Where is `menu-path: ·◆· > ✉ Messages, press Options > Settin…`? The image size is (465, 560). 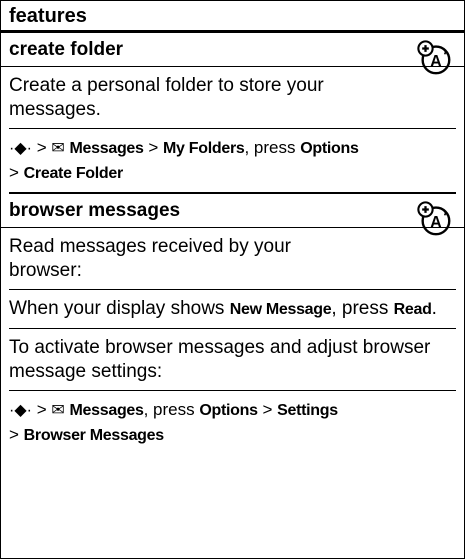
menu-path: ·◆· > ✉ Messages, press Options > Settin… is located at coordinates (173, 422).